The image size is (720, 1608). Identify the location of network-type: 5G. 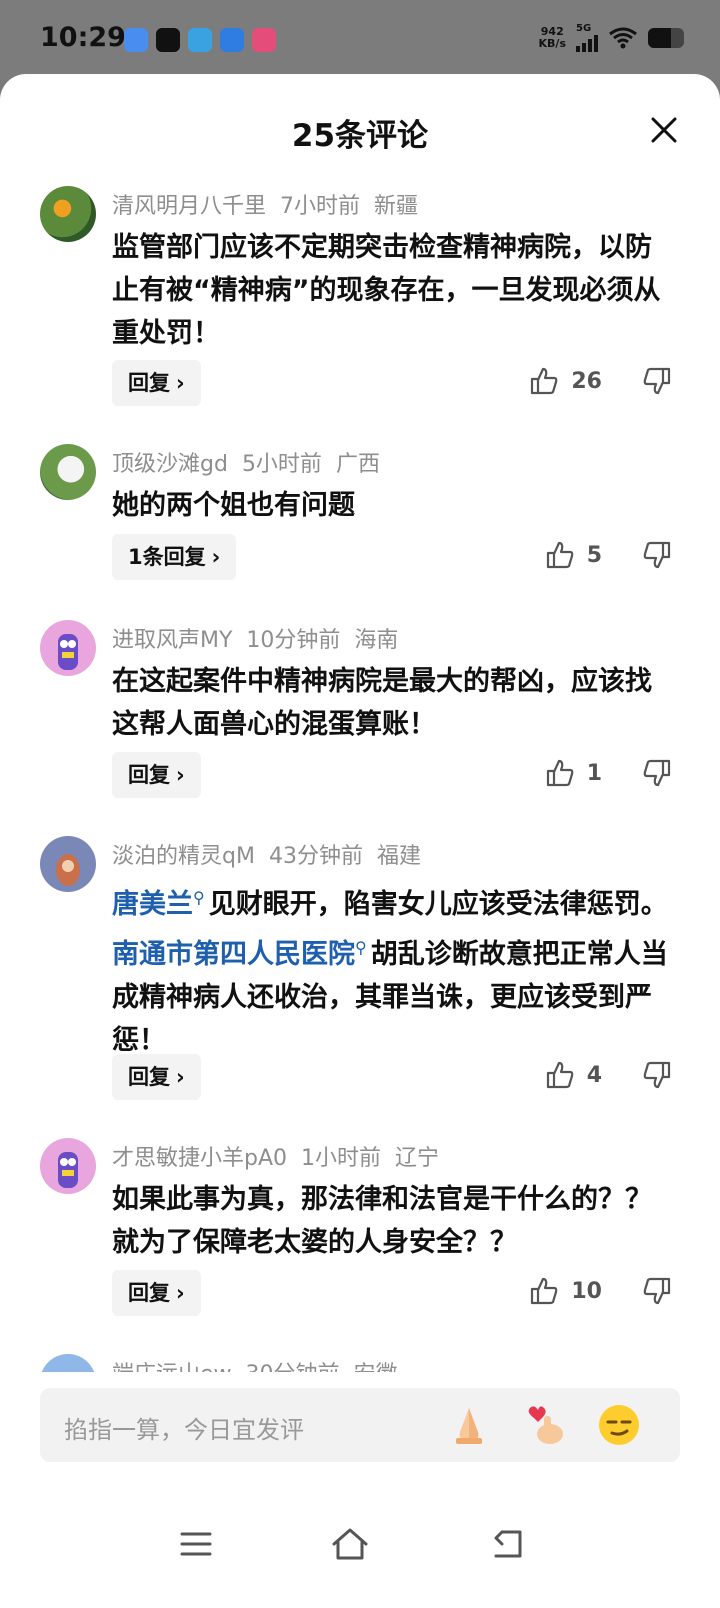
(584, 28).